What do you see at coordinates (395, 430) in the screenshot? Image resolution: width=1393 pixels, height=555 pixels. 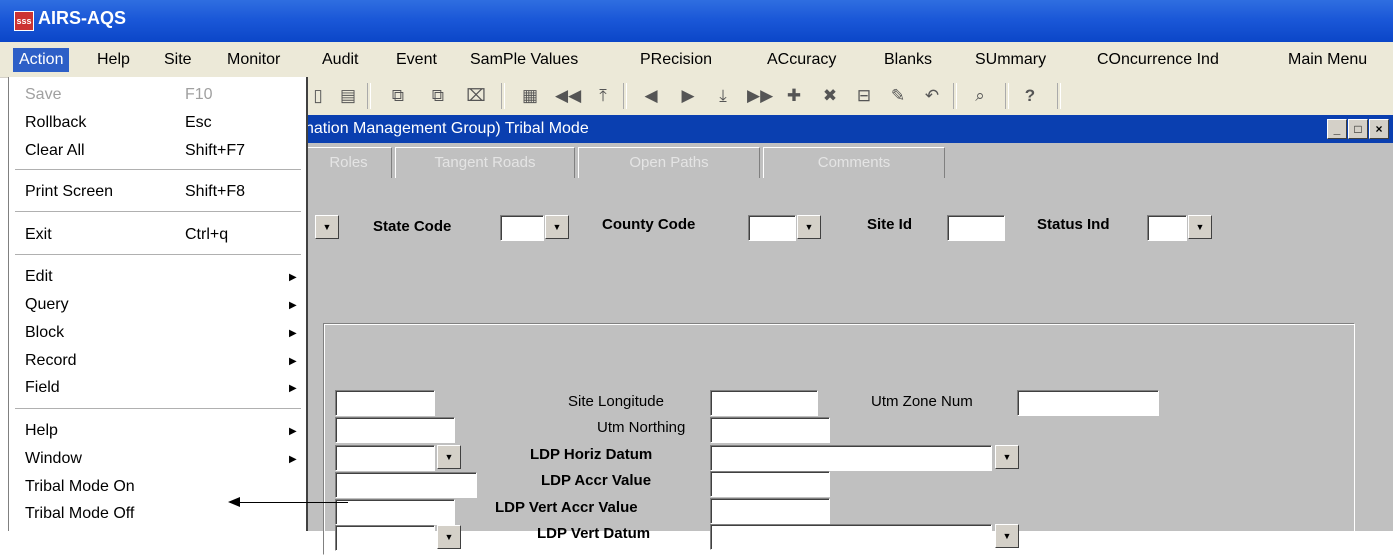 I see `utm-easting-field` at bounding box center [395, 430].